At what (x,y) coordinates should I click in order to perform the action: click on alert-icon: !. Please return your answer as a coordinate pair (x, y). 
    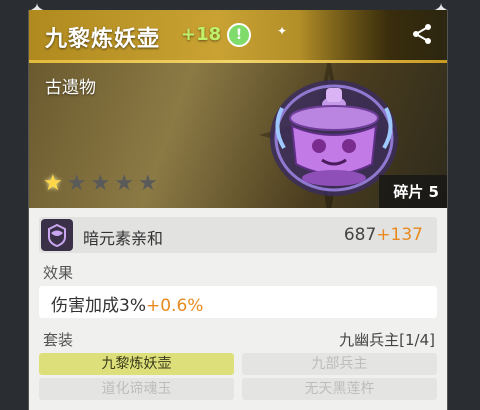
    Looking at the image, I should click on (239, 35).